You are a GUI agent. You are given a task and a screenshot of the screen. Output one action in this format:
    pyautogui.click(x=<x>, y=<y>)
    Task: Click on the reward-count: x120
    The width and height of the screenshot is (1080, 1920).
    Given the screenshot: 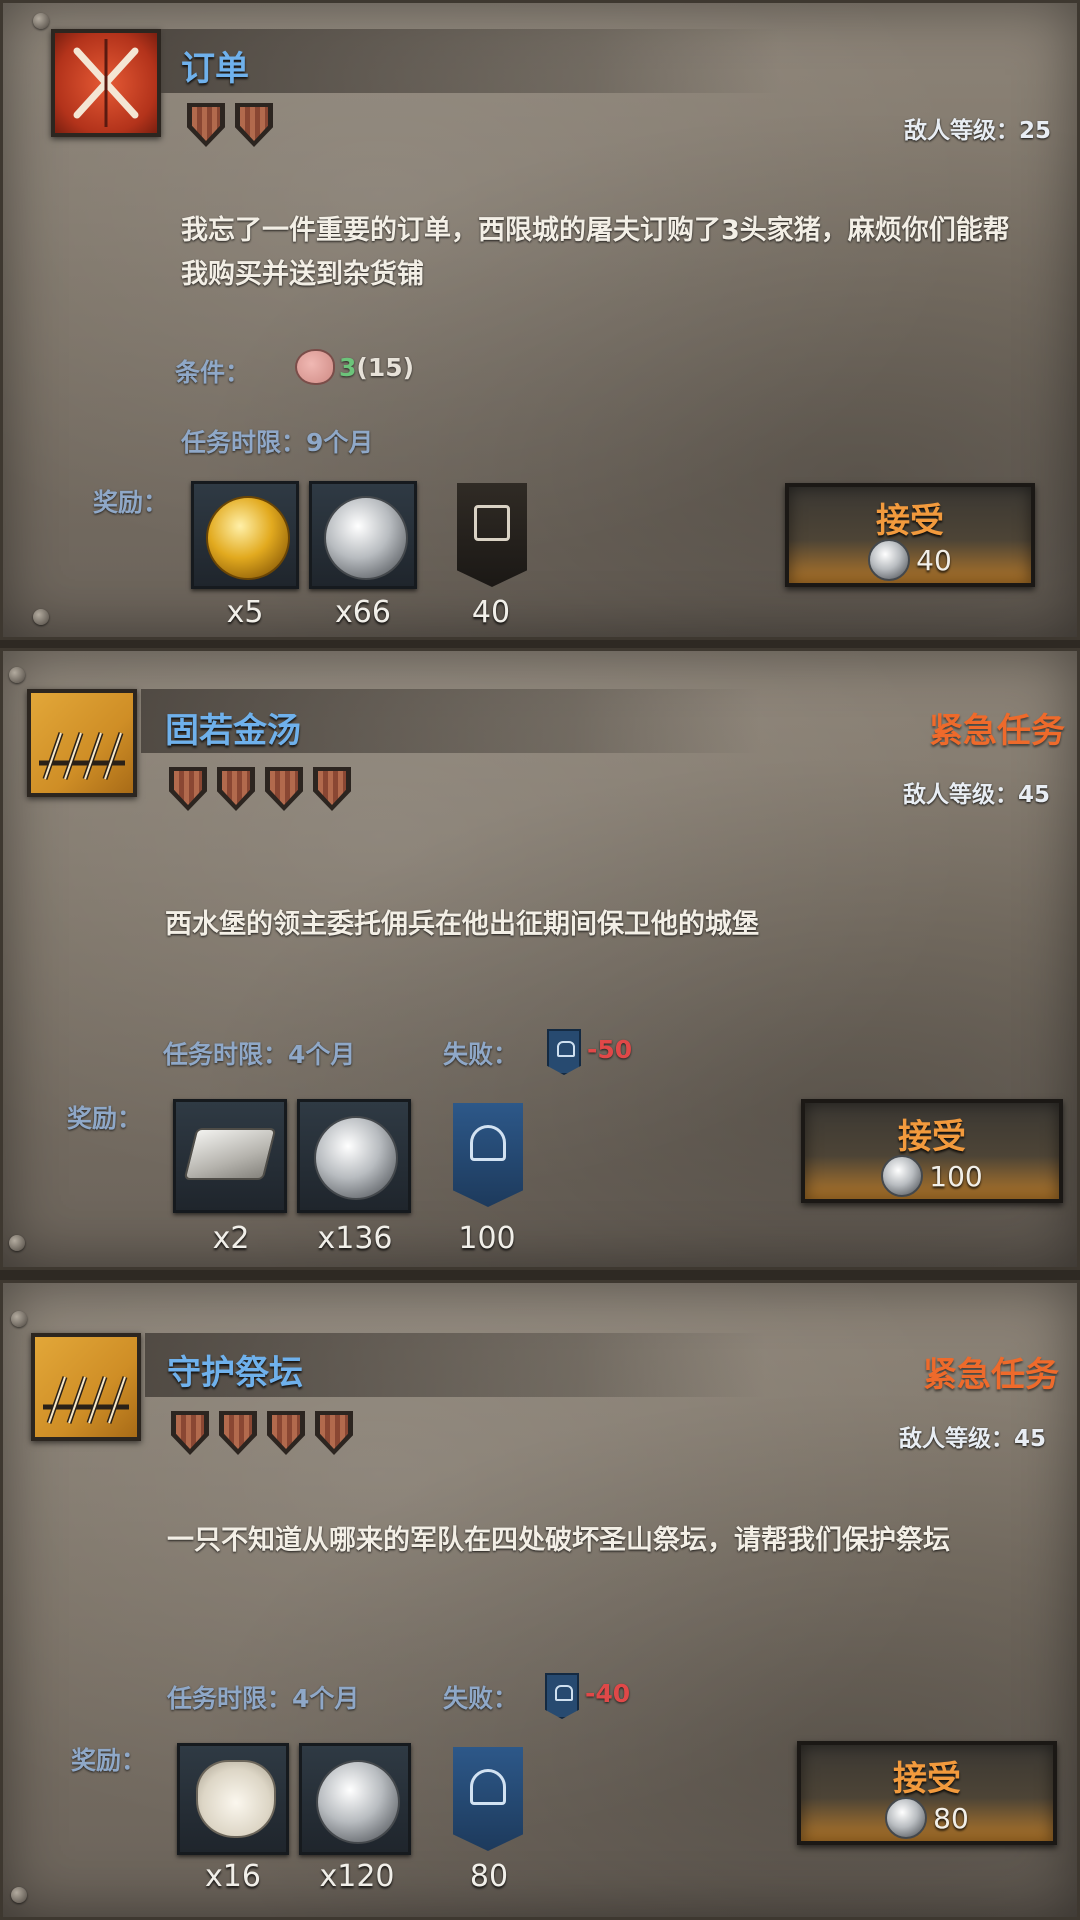 What is the action you would take?
    pyautogui.click(x=357, y=1876)
    